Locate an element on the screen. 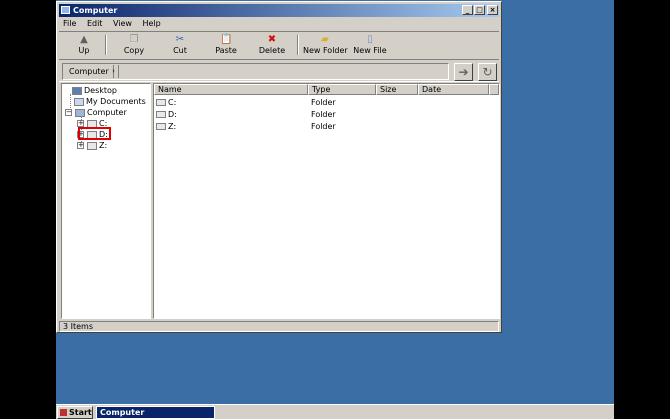 The width and height of the screenshot is (670, 419). cut-label: Cut is located at coordinates (180, 50).